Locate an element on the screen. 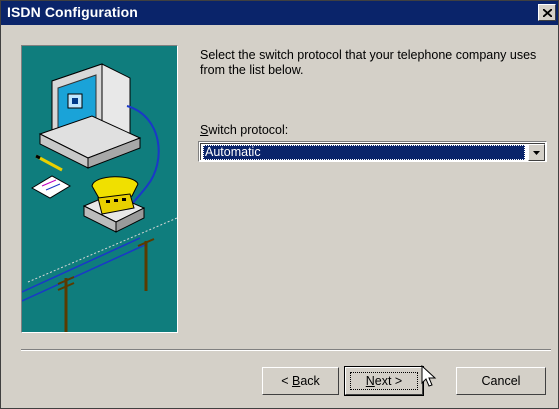 This screenshot has width=559, height=409. mouse-cursor-icon is located at coordinates (429, 376).